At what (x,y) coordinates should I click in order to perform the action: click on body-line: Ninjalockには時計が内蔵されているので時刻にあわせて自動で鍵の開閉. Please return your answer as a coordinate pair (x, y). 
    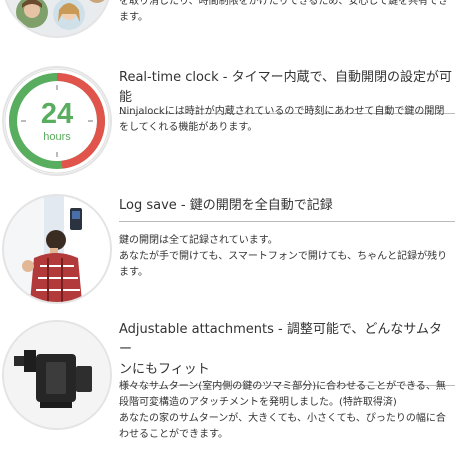
    Looking at the image, I should click on (282, 111).